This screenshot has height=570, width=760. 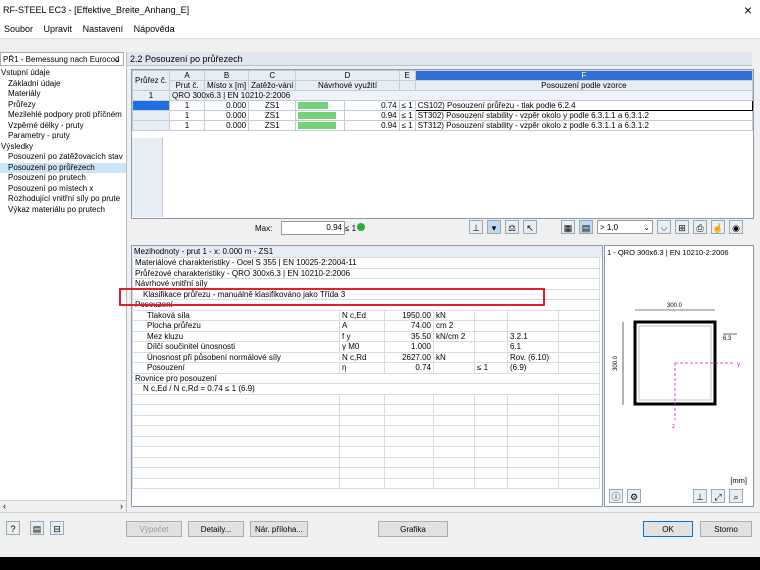 I want to click on excel-icon: ⊞, so click(x=682, y=227).